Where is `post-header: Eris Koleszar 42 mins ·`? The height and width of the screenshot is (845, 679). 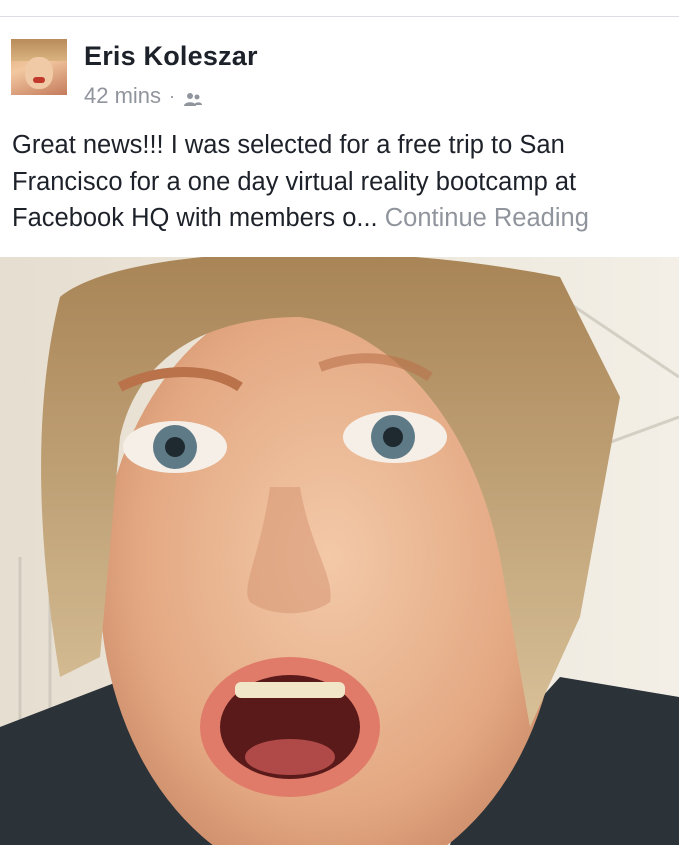 post-header: Eris Koleszar 42 mins · is located at coordinates (339, 67).